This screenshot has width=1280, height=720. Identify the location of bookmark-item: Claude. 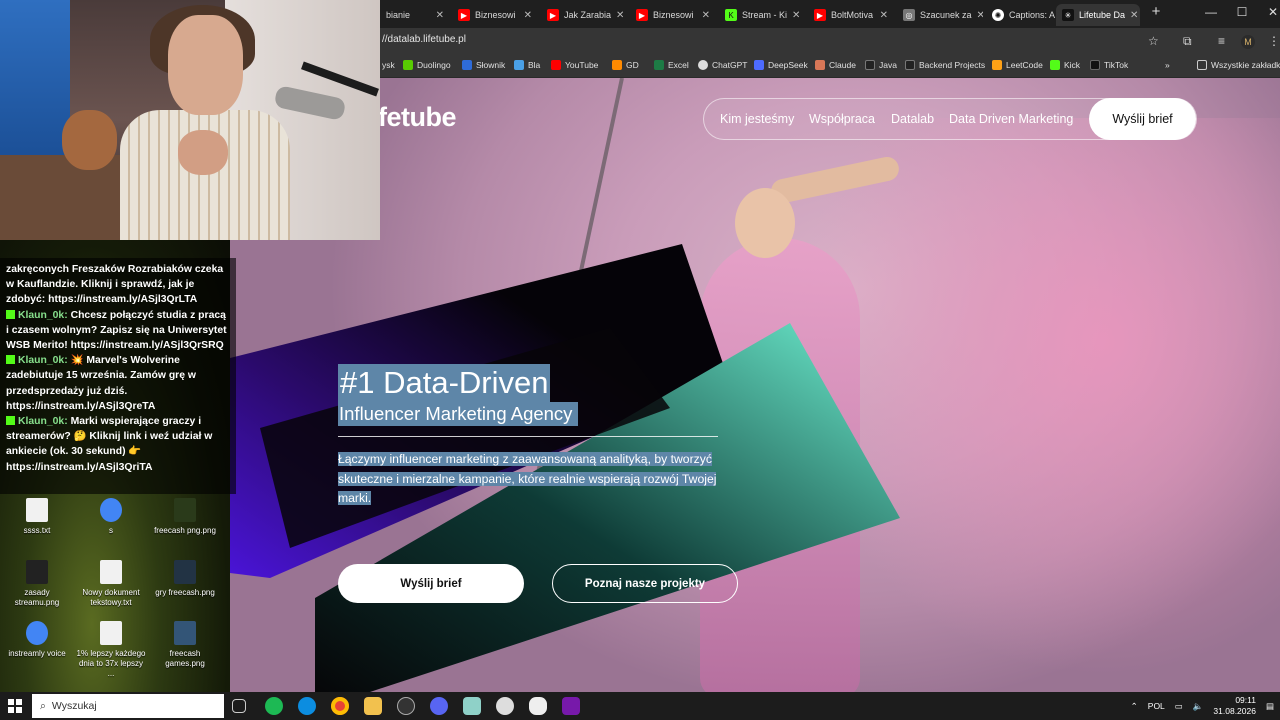
(835, 65).